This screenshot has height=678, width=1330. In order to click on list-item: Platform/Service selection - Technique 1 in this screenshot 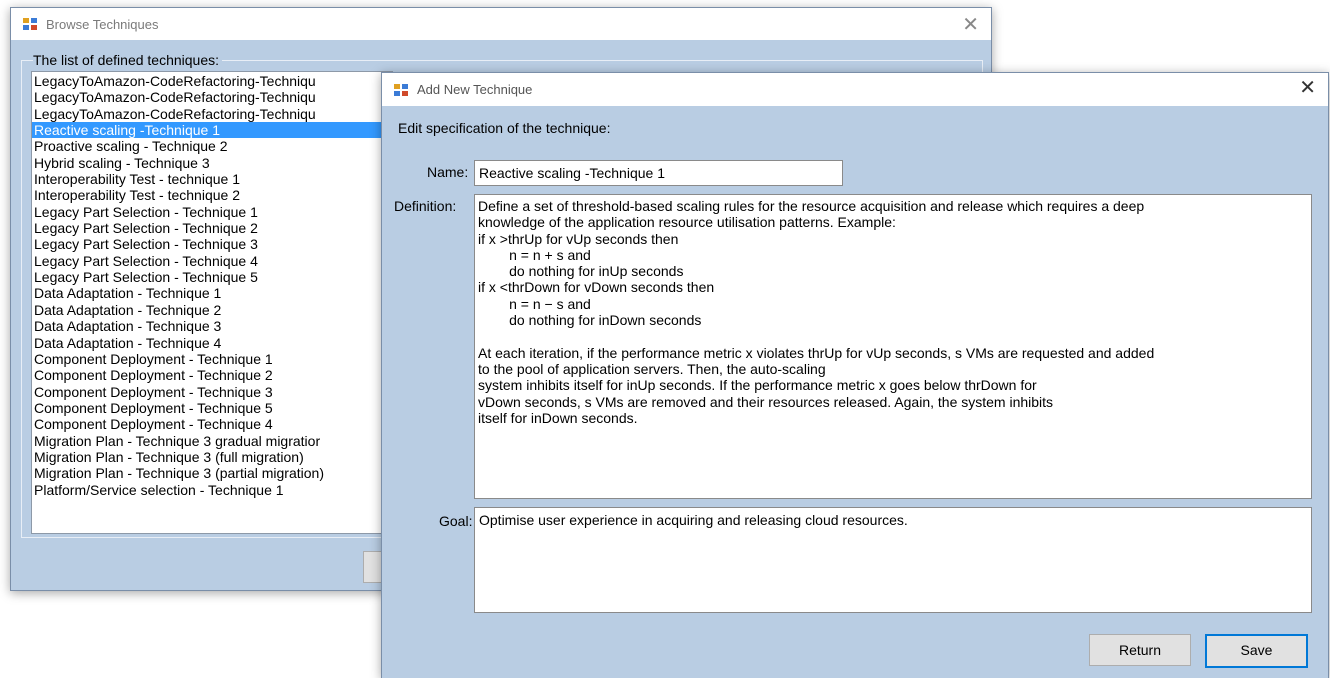, I will do `click(212, 490)`.